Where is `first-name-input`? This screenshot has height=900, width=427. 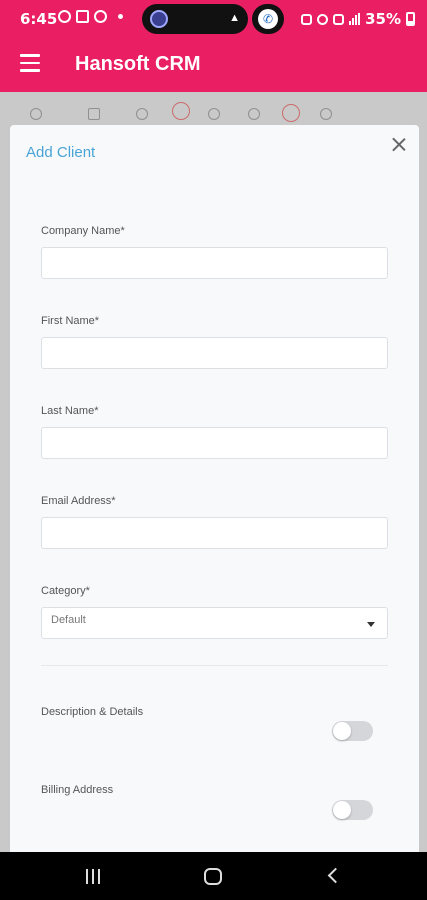
first-name-input is located at coordinates (214, 353).